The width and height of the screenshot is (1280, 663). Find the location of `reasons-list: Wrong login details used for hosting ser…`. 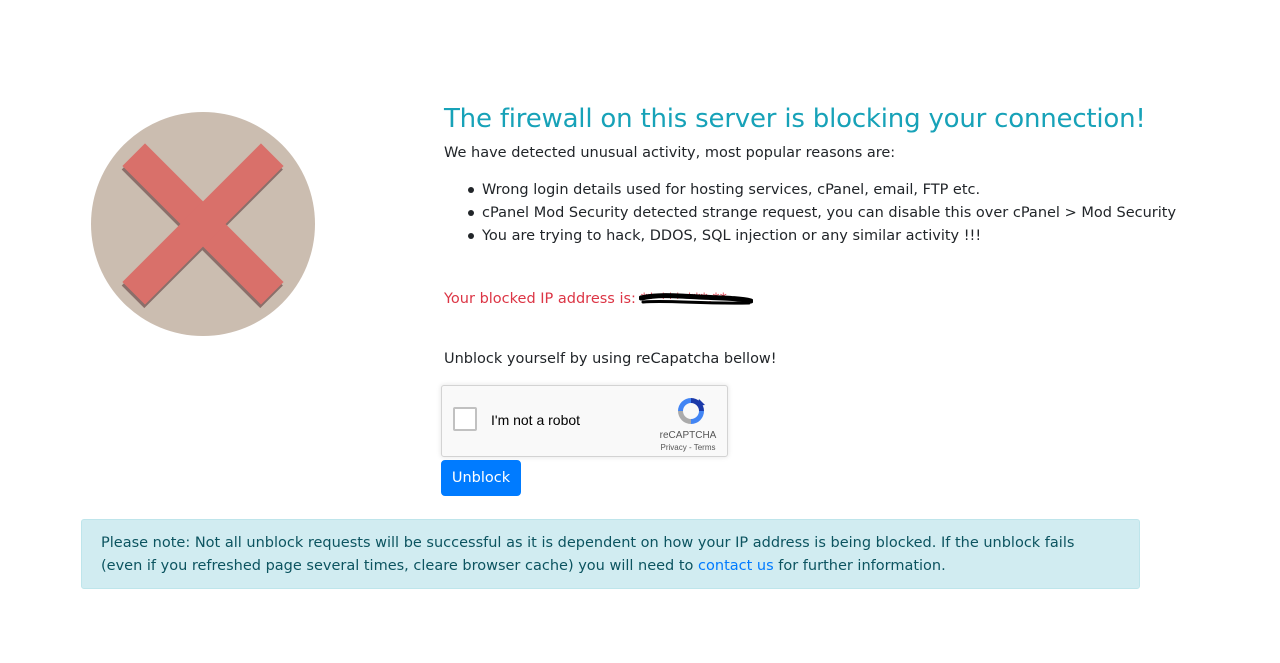

reasons-list: Wrong login details used for hosting ser… is located at coordinates (844, 213).